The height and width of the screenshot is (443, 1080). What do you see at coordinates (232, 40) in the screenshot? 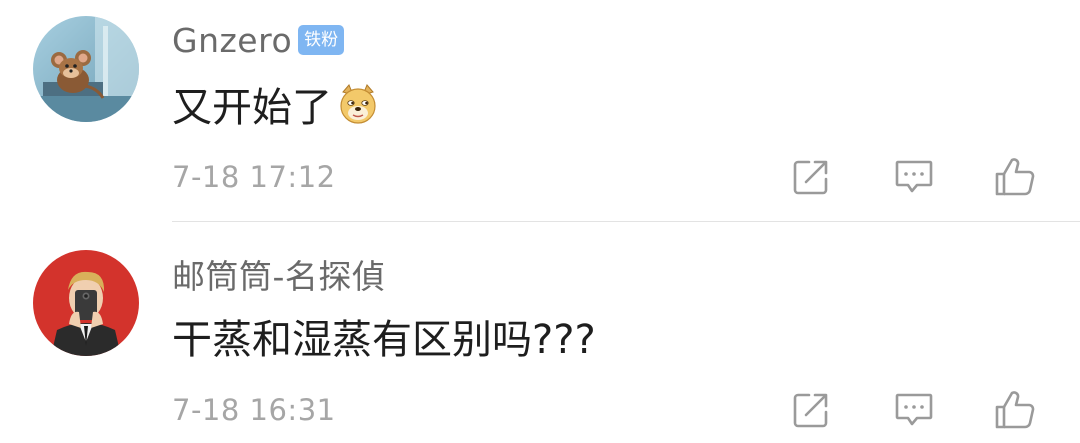
I see `username: Gnzero` at bounding box center [232, 40].